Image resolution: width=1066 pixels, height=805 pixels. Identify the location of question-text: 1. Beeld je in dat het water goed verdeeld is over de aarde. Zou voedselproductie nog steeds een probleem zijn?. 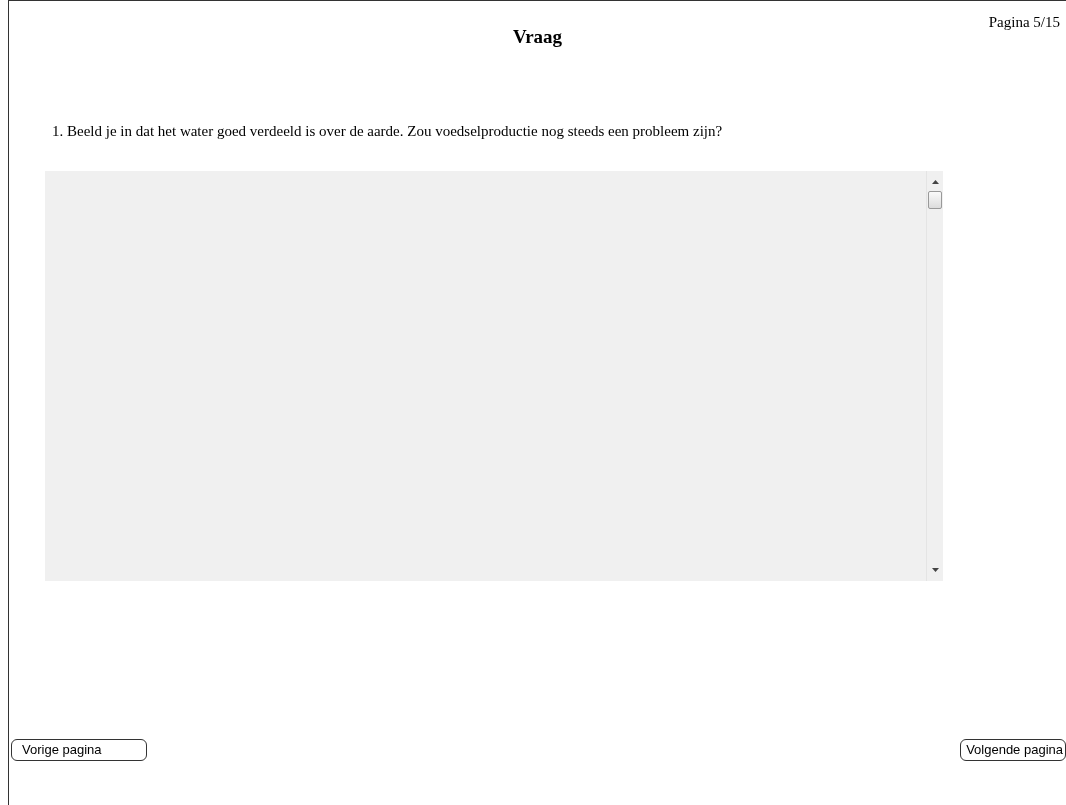
(388, 131).